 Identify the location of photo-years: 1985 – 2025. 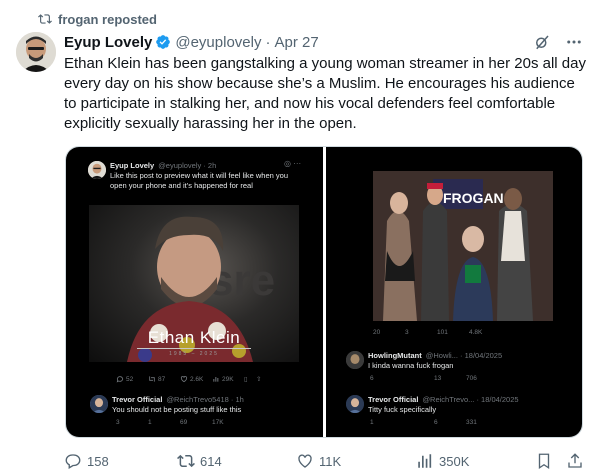
(194, 354).